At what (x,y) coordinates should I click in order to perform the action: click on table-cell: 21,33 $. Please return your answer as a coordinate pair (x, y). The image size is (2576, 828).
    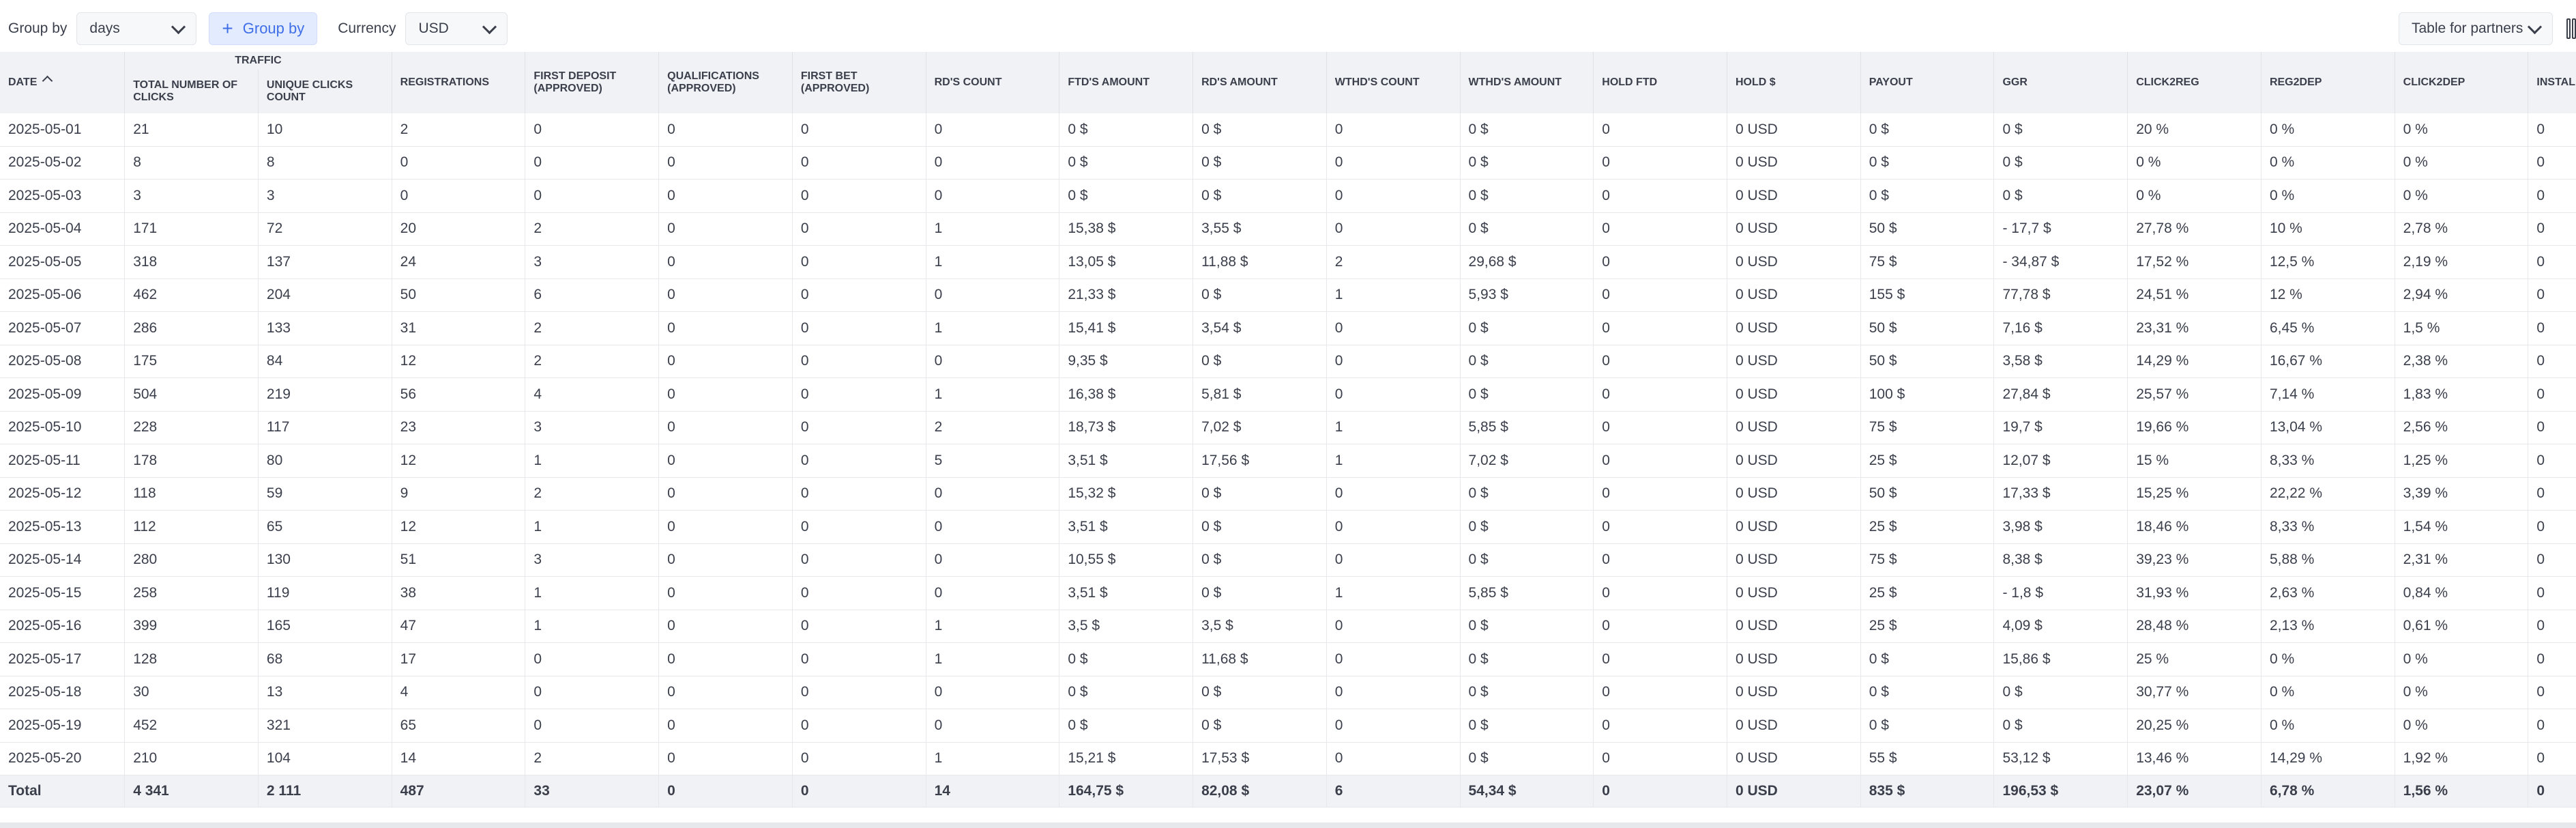
    Looking at the image, I should click on (1126, 296).